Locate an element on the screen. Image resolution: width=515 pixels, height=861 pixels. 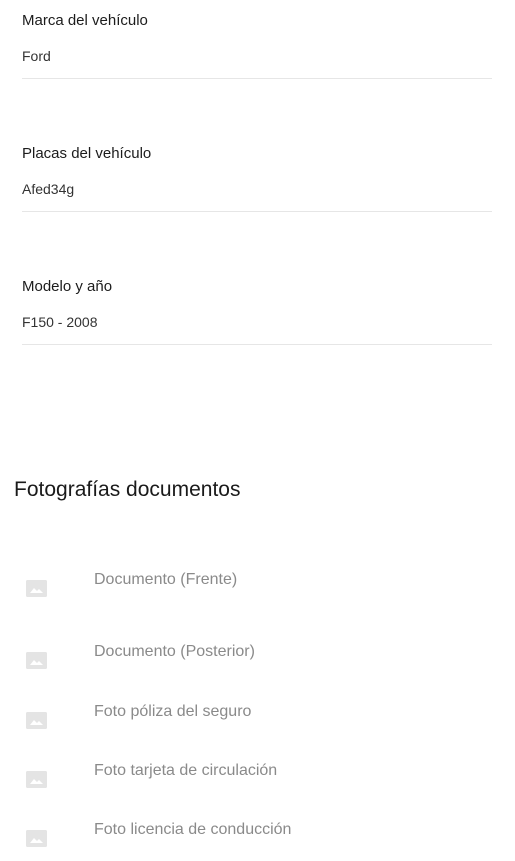
vehicle-plates-value: Afed34g is located at coordinates (48, 189).